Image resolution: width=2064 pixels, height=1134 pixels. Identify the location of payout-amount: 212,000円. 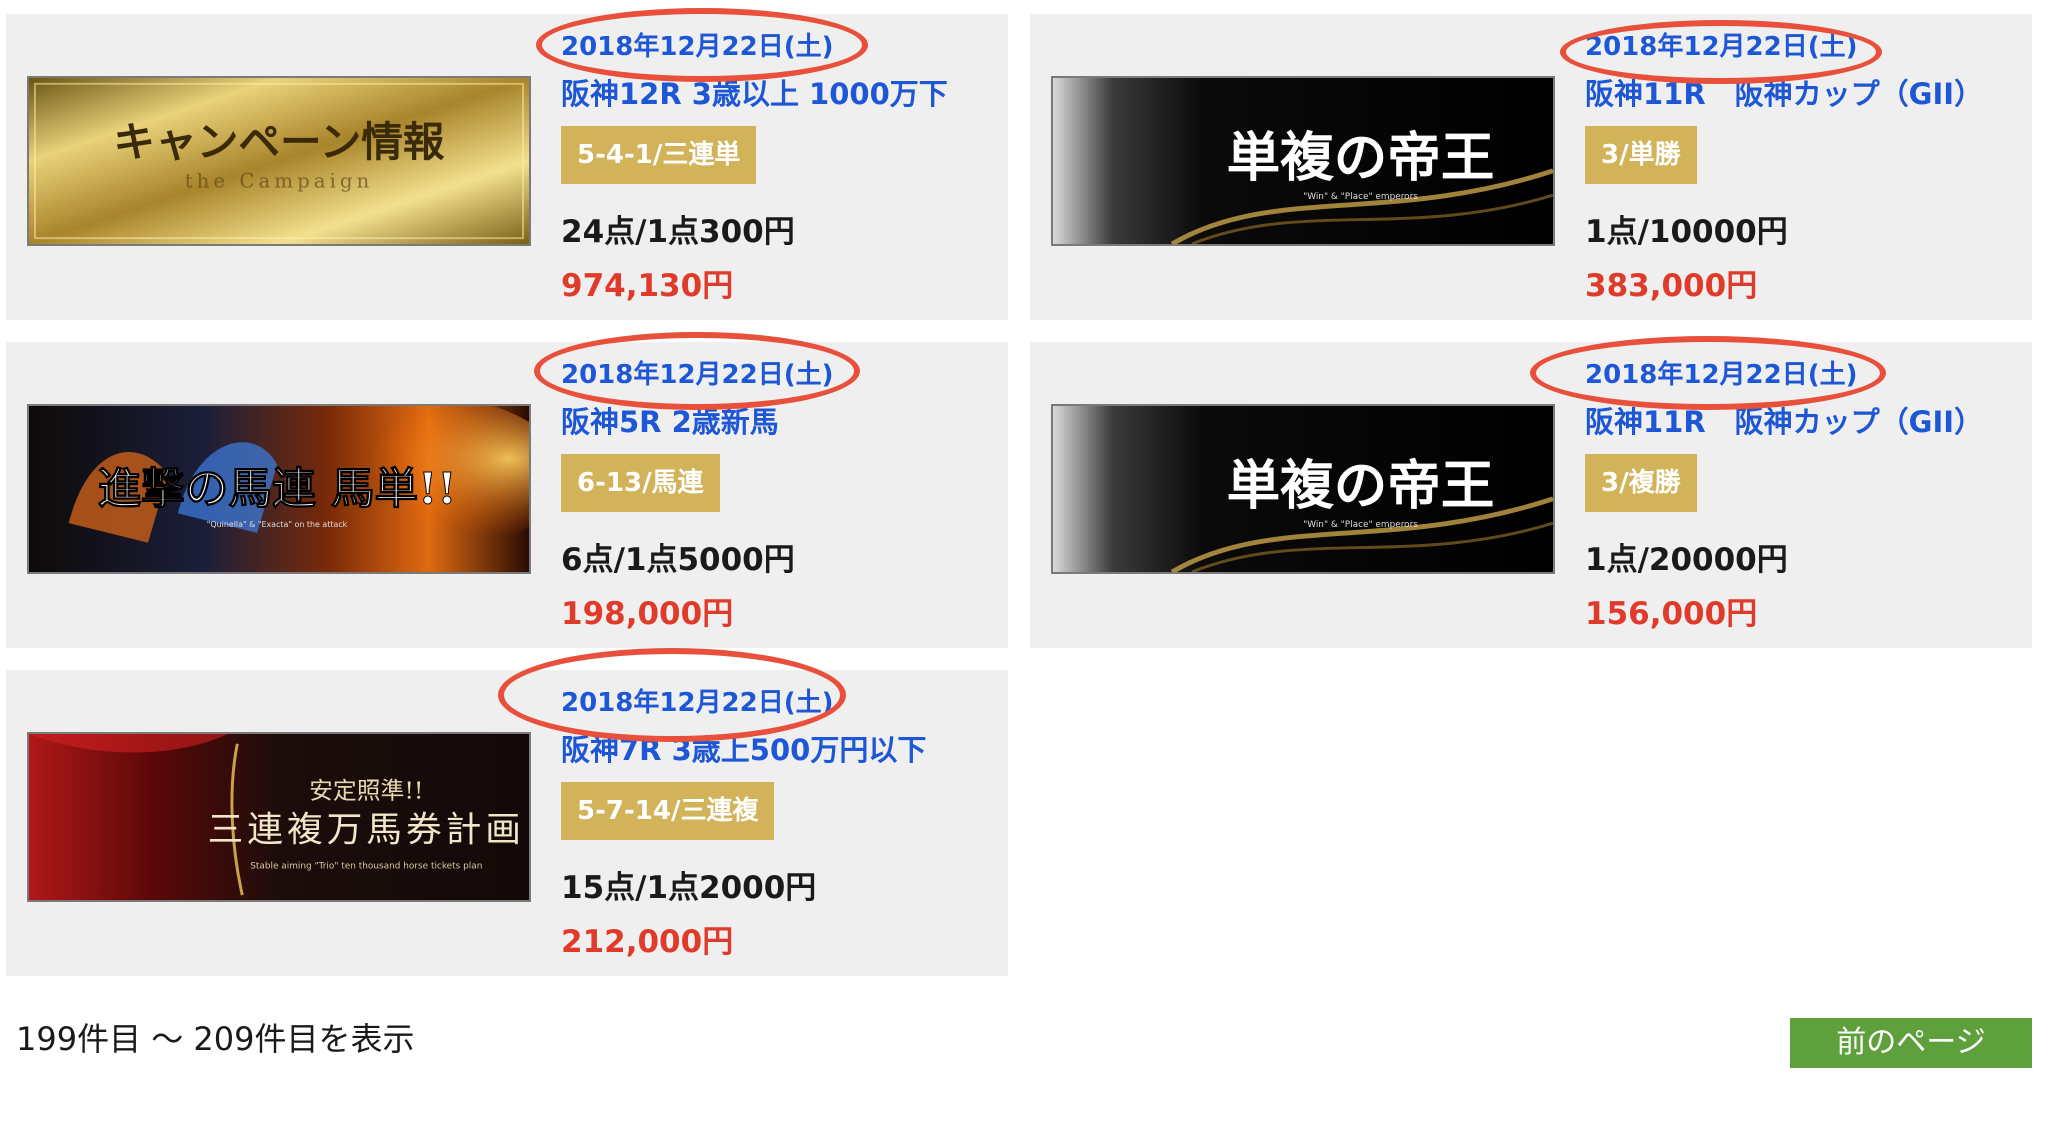
(647, 942).